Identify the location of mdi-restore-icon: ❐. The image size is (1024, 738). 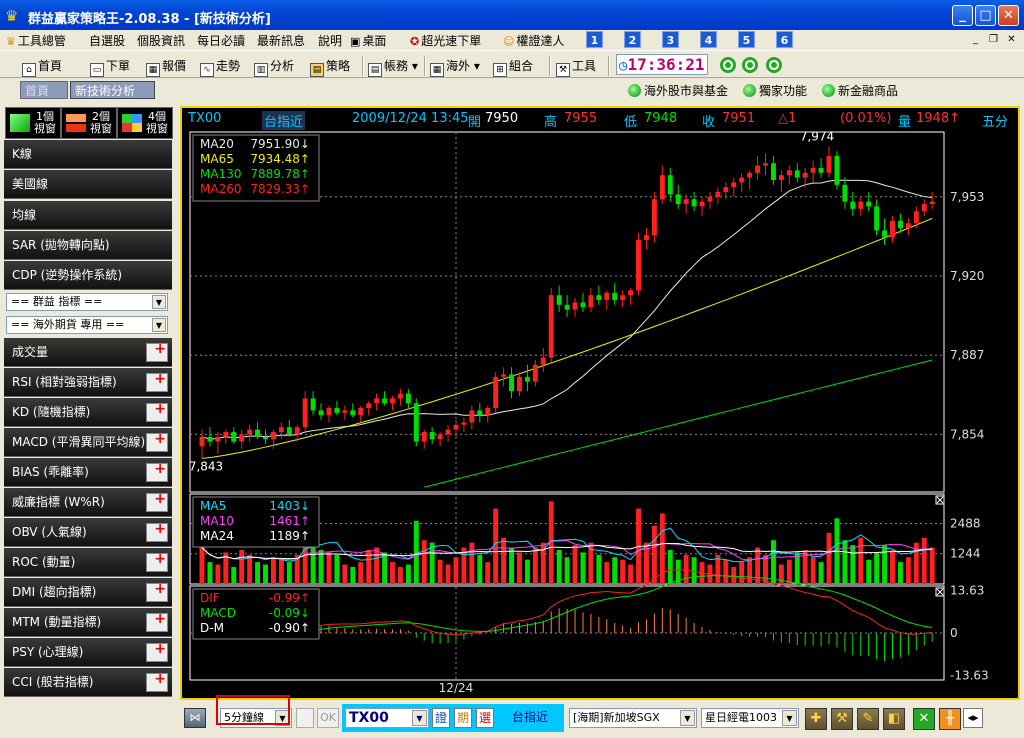
(993, 40).